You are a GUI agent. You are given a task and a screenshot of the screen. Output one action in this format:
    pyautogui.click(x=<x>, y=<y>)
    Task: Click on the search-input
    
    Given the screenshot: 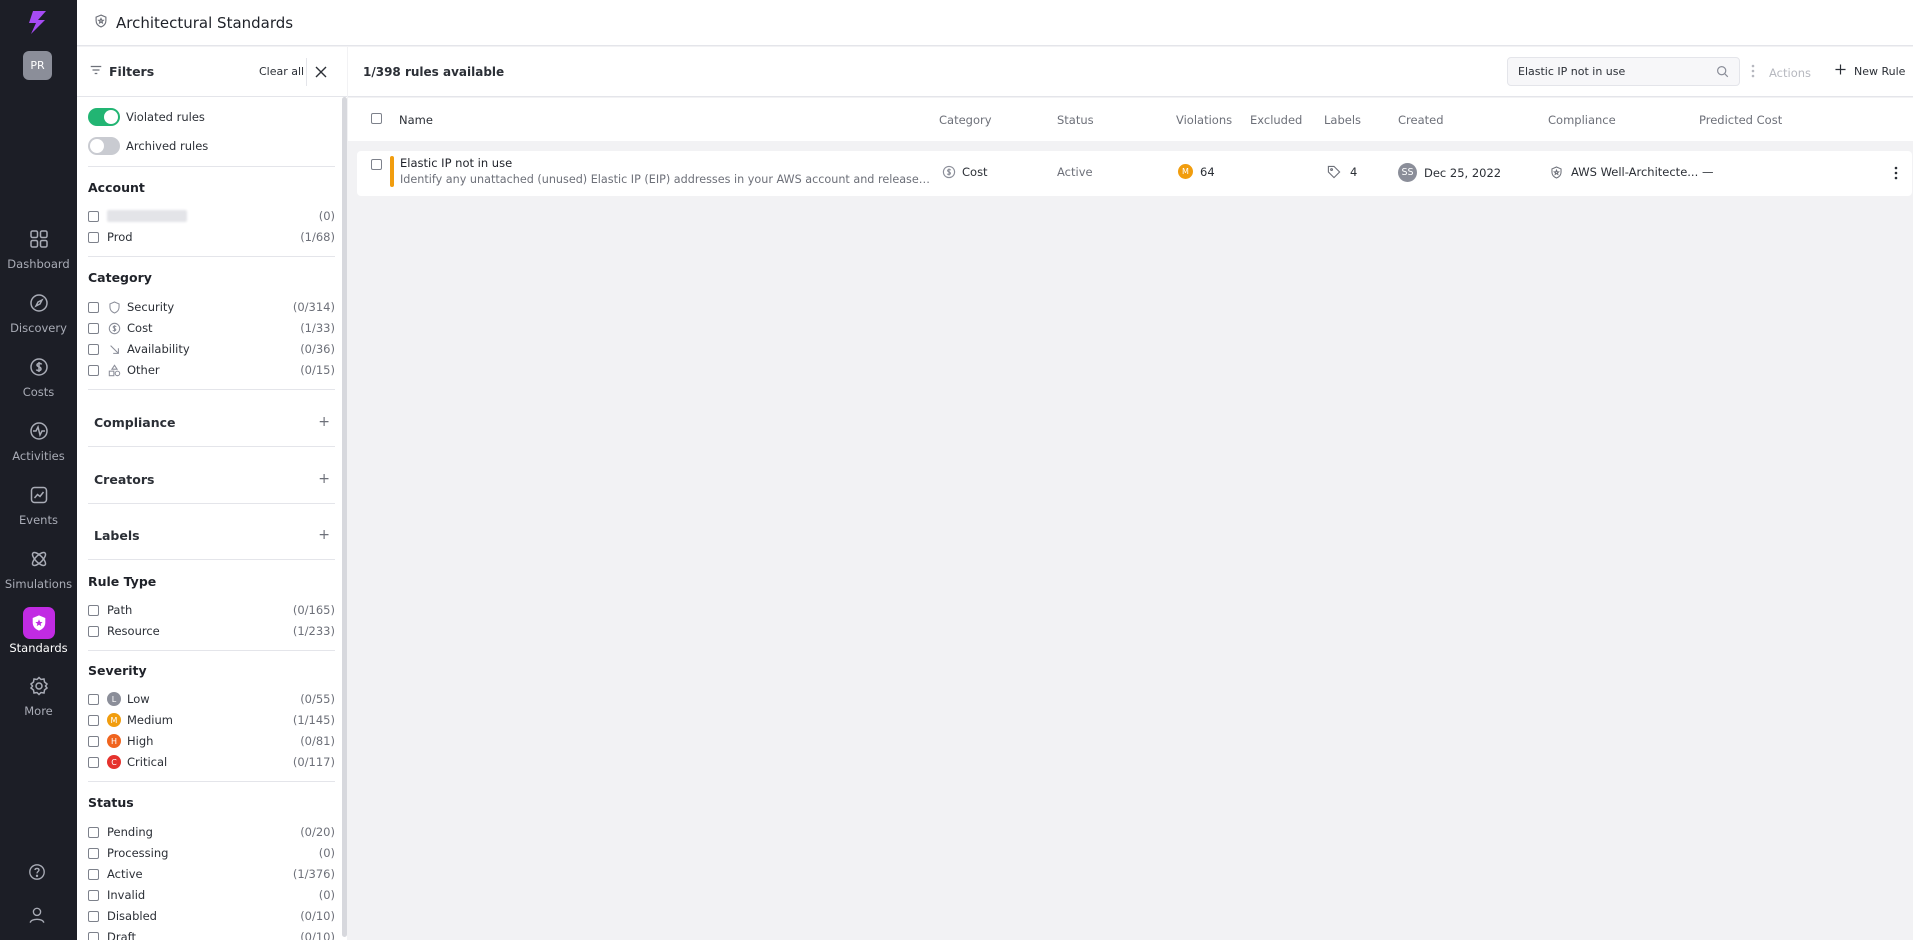 What is the action you would take?
    pyautogui.click(x=1613, y=71)
    